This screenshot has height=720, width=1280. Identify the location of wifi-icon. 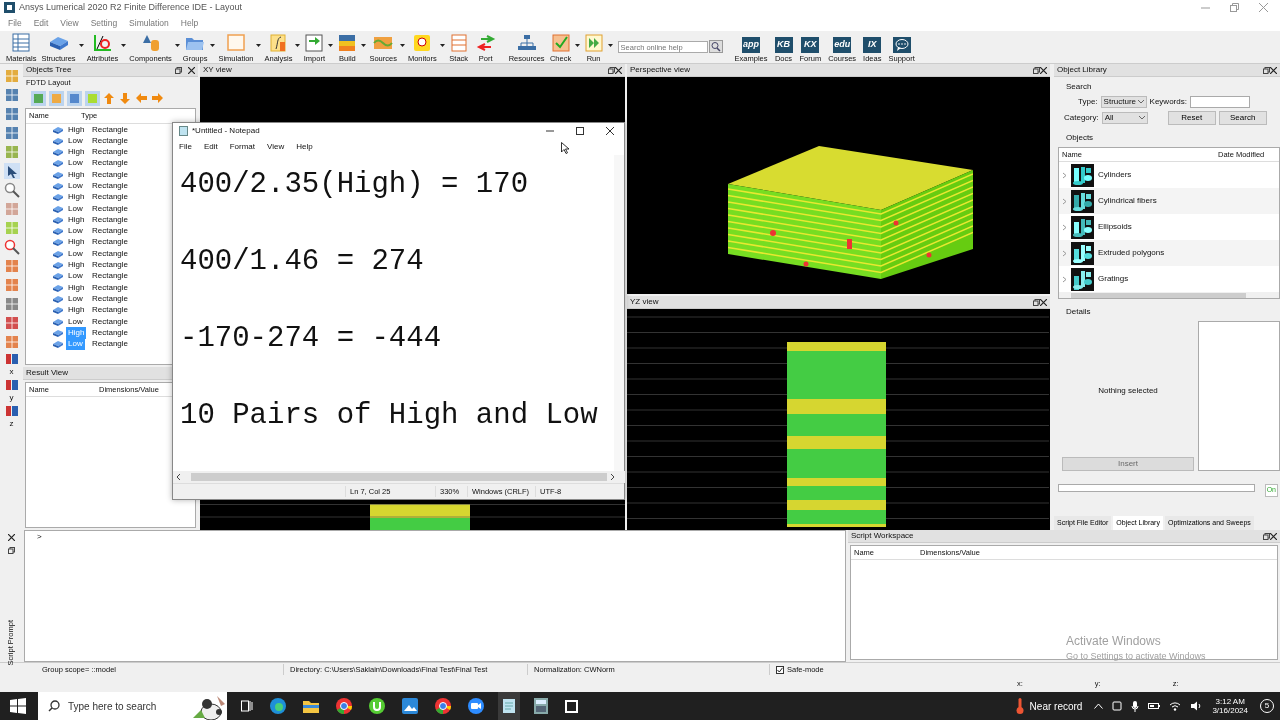
(1175, 706).